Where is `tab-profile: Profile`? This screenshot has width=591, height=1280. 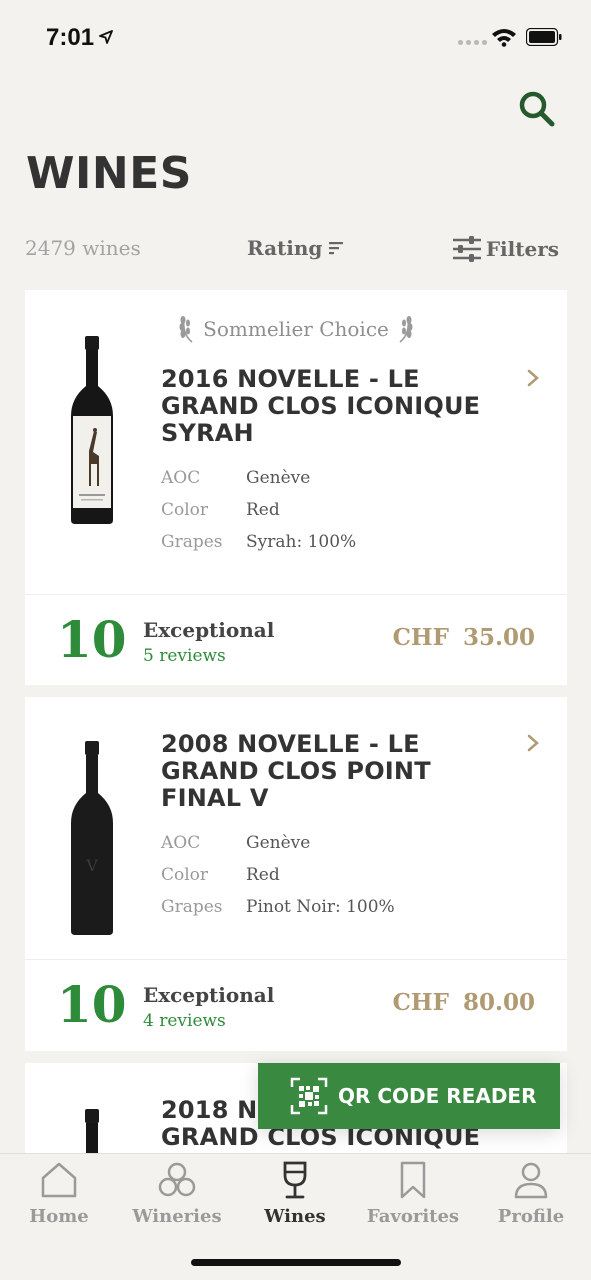
tab-profile: Profile is located at coordinates (531, 1193).